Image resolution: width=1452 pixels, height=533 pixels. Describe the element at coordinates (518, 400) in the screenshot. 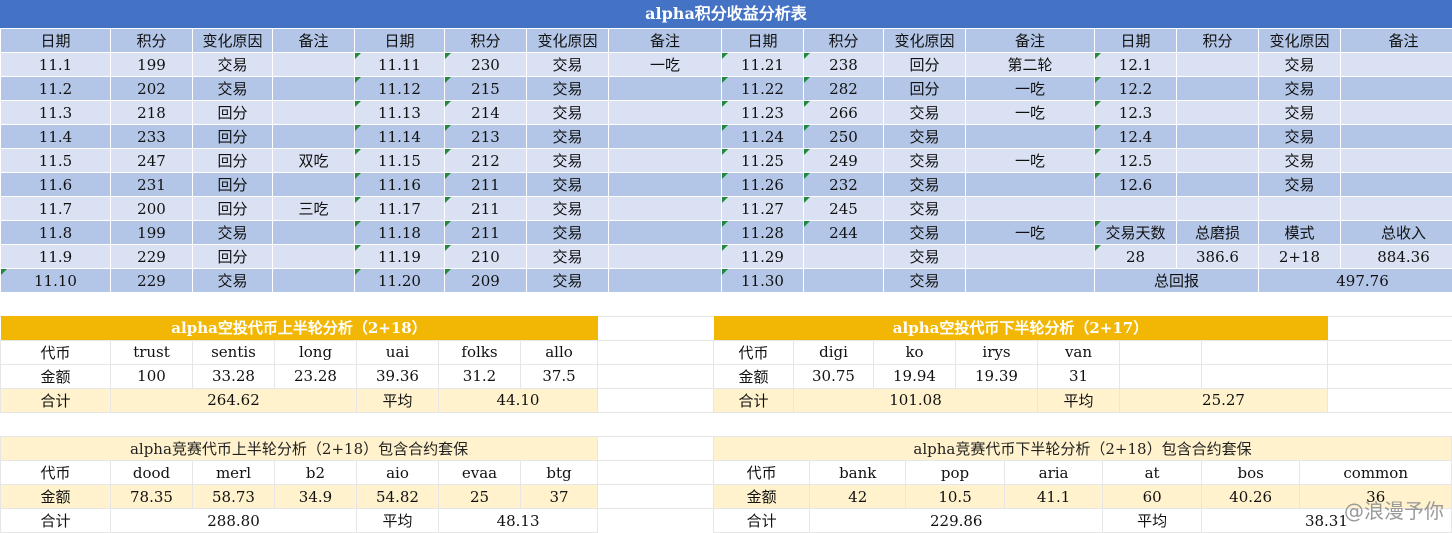

I see `average-value: 44.10` at that location.